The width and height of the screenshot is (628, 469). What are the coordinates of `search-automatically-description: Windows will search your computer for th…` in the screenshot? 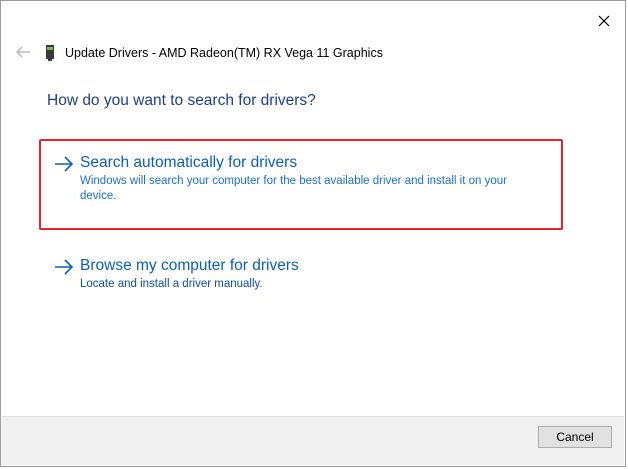 It's located at (293, 188).